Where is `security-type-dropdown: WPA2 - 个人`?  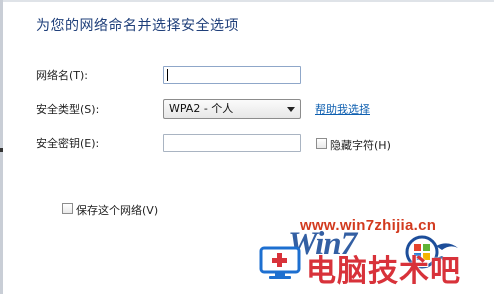
security-type-dropdown: WPA2 - 个人 is located at coordinates (232, 109).